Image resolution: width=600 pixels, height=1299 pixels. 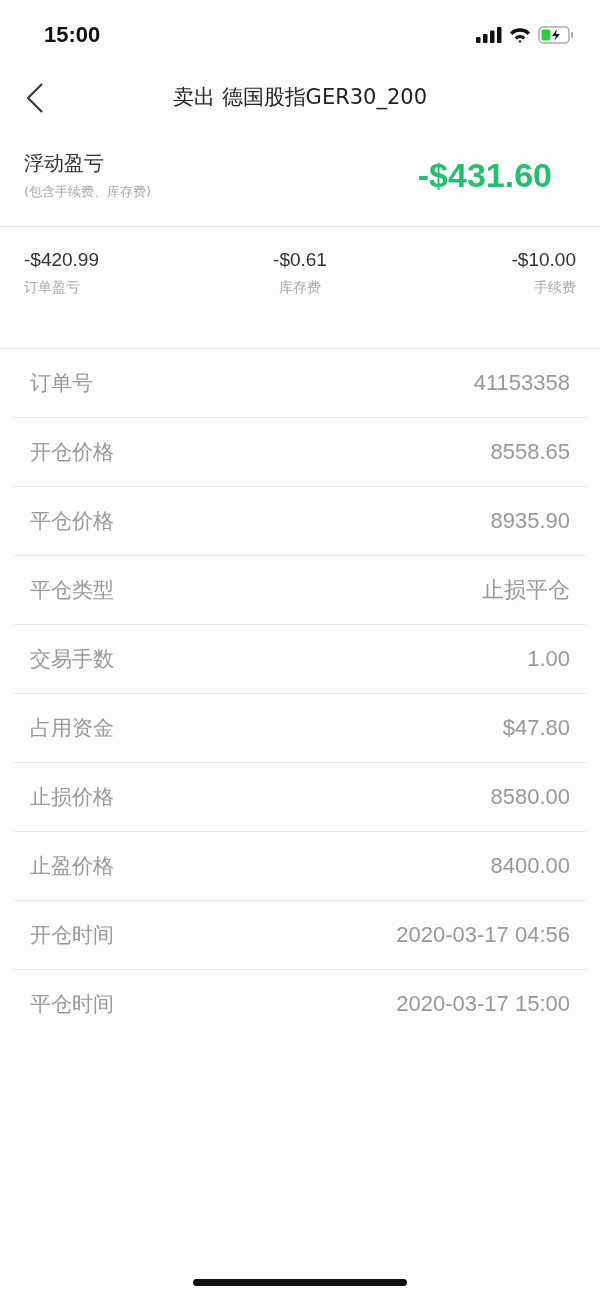 I want to click on detail-value: 8558.65, so click(x=530, y=452).